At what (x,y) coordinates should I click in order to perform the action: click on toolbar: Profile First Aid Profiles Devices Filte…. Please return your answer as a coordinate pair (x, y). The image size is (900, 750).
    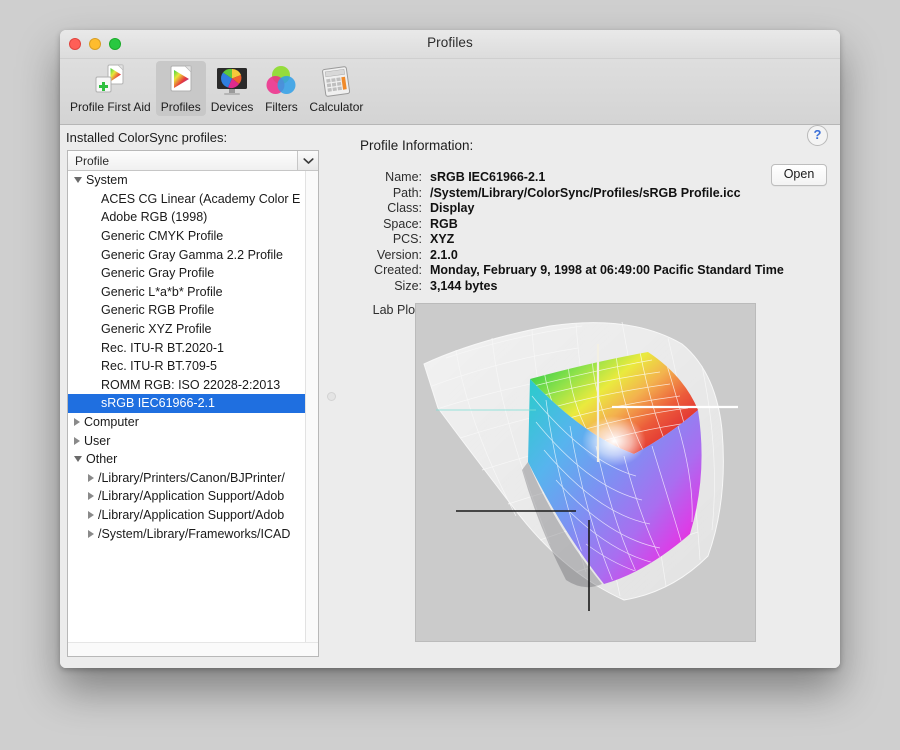
    Looking at the image, I should click on (450, 92).